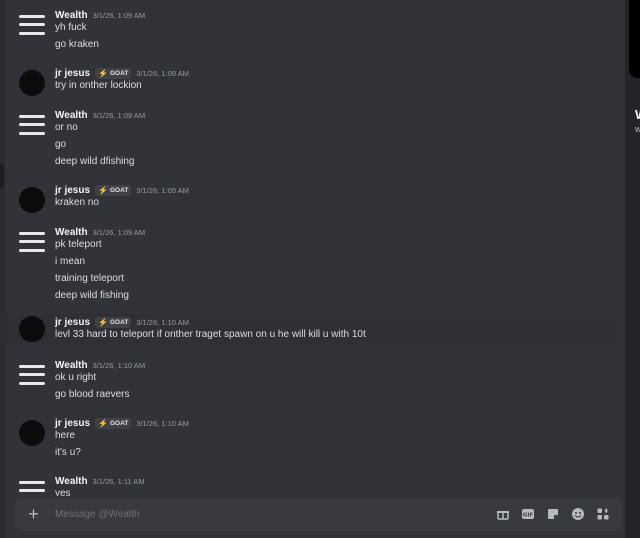  Describe the element at coordinates (578, 514) in the screenshot. I see `emoji-icon` at that location.